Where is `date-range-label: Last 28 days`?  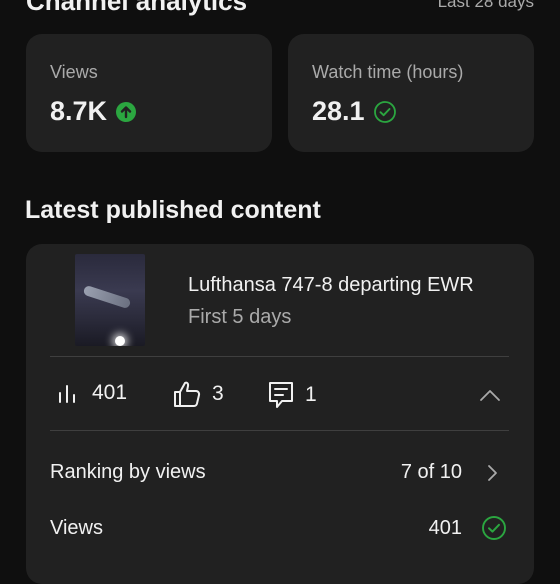
date-range-label: Last 28 days is located at coordinates (486, 6).